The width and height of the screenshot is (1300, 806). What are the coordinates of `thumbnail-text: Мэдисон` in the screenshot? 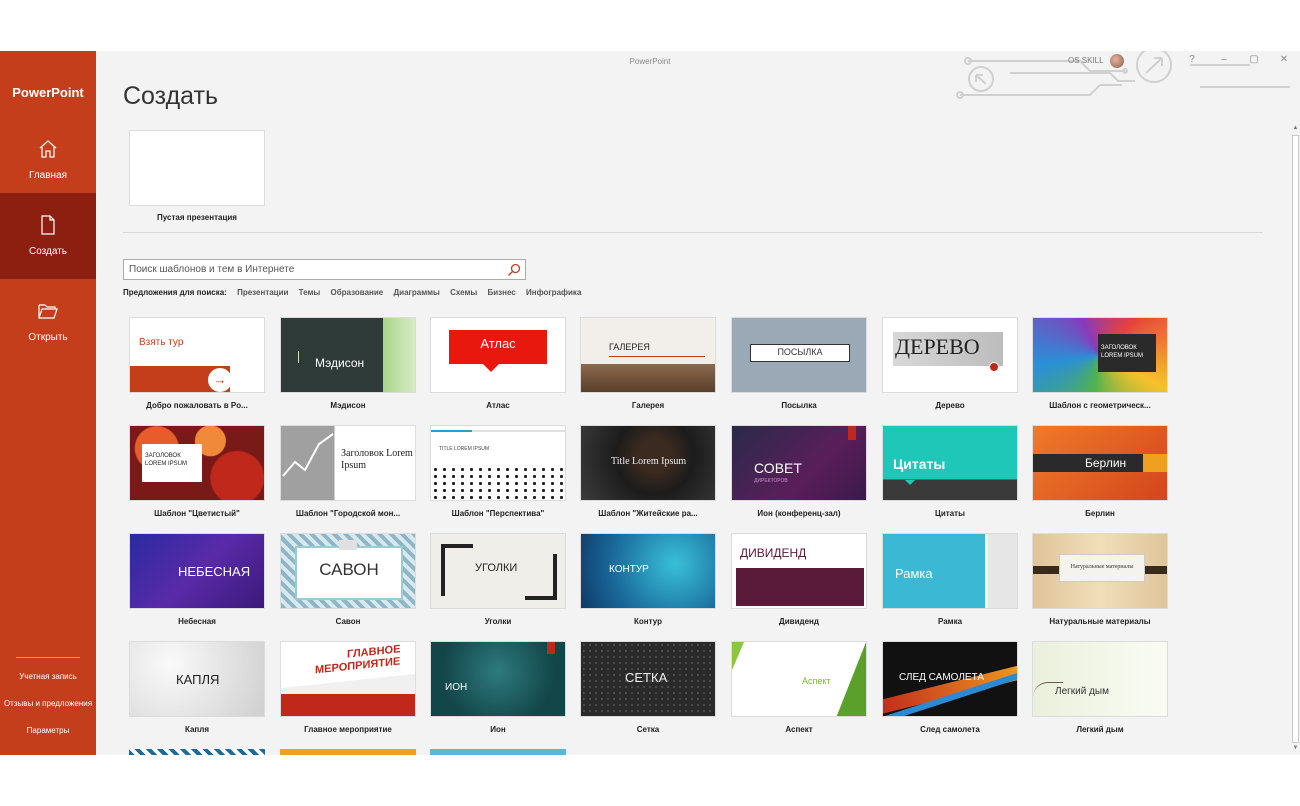 It's located at (340, 363).